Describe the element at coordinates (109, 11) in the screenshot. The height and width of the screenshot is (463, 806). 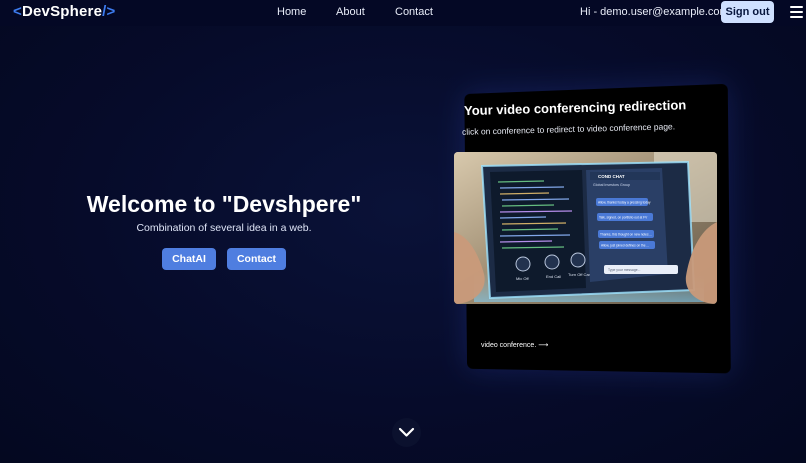
I see `logo-close-bracket: />` at that location.